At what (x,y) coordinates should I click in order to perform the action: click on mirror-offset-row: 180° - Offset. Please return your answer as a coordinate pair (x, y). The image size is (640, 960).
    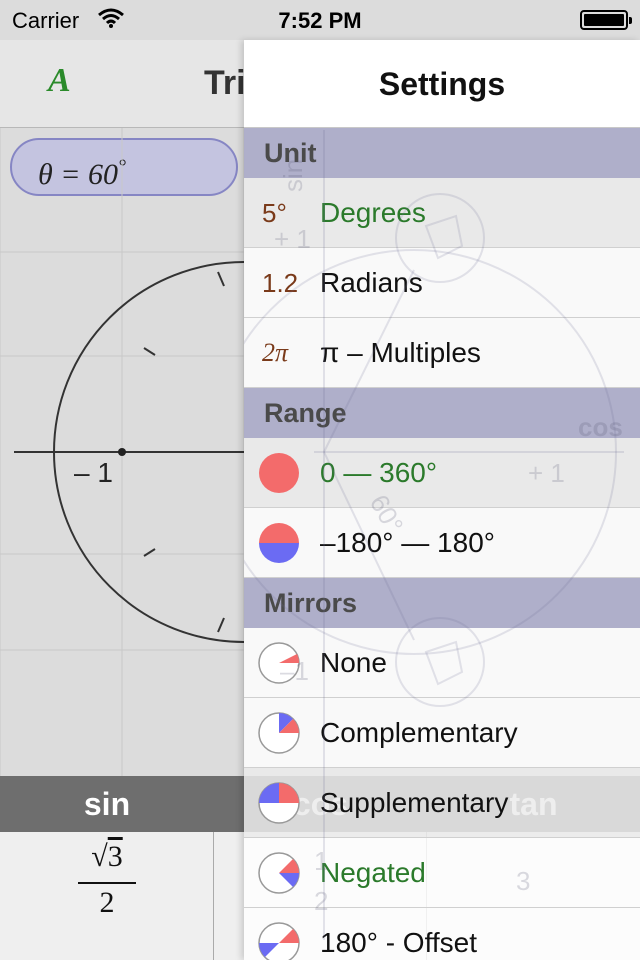
    Looking at the image, I should click on (442, 934).